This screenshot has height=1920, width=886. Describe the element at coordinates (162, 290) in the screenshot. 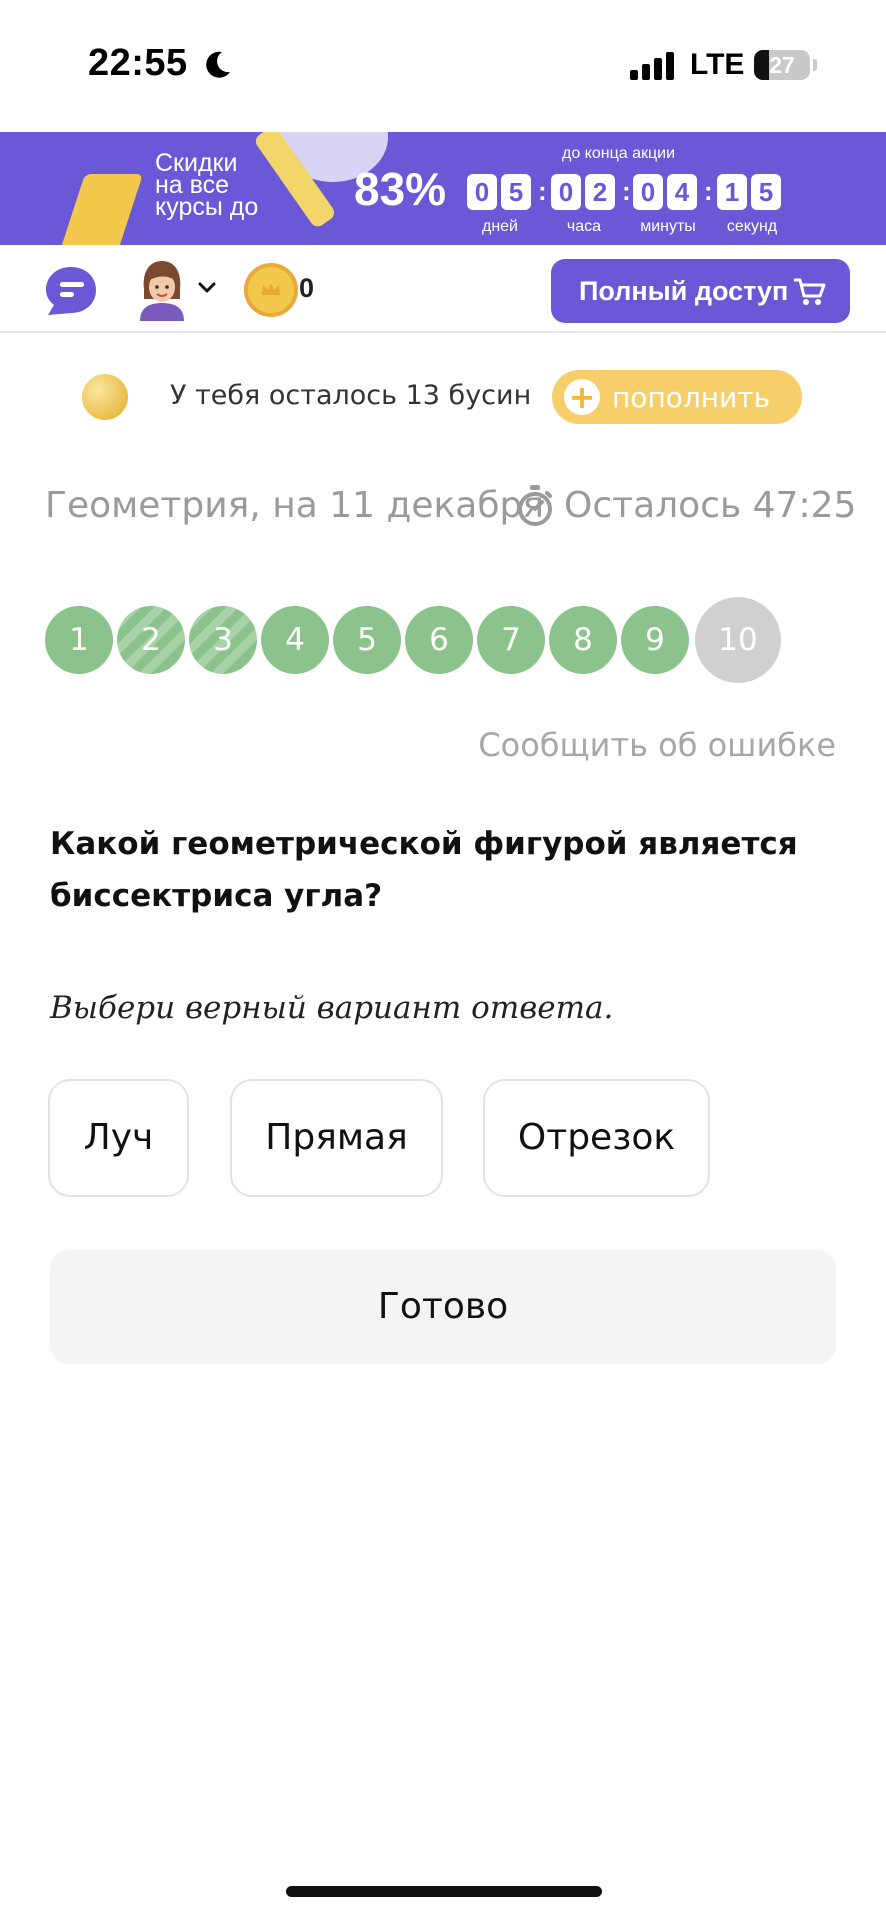

I see `avatar` at that location.